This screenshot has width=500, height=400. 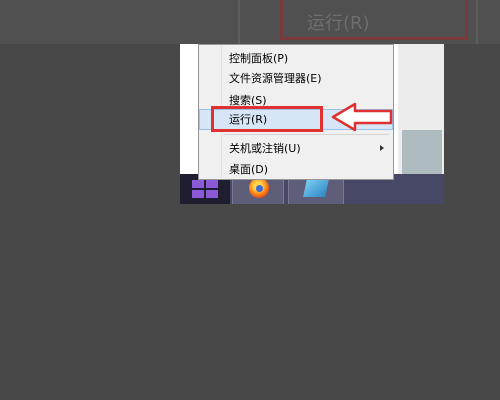 What do you see at coordinates (267, 119) in the screenshot?
I see `annotation-highlight-box` at bounding box center [267, 119].